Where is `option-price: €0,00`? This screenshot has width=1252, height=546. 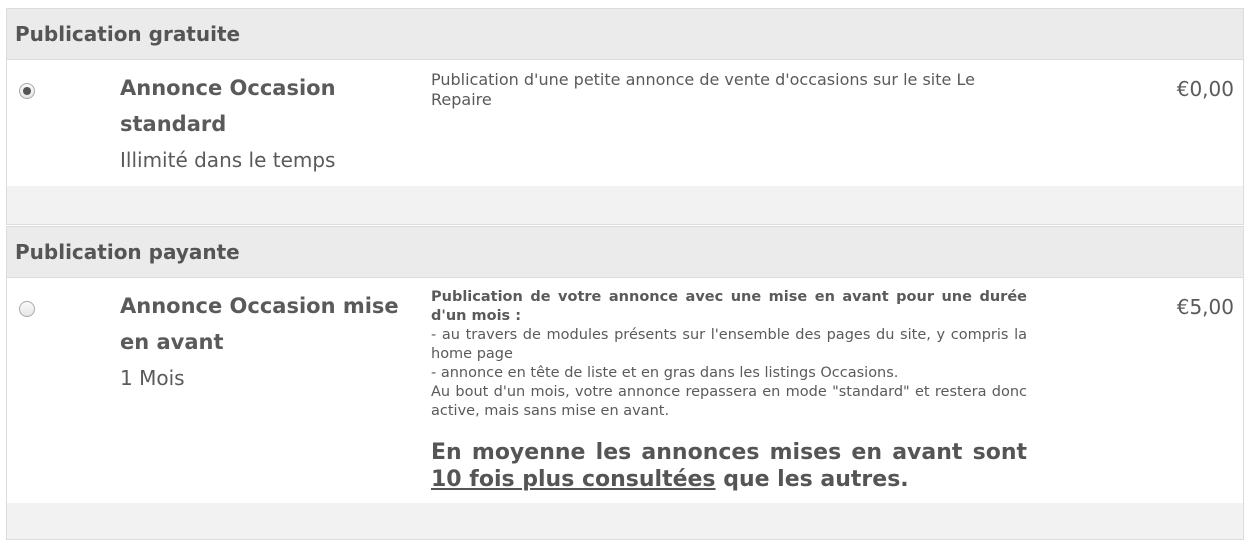 option-price: €0,00 is located at coordinates (1205, 89).